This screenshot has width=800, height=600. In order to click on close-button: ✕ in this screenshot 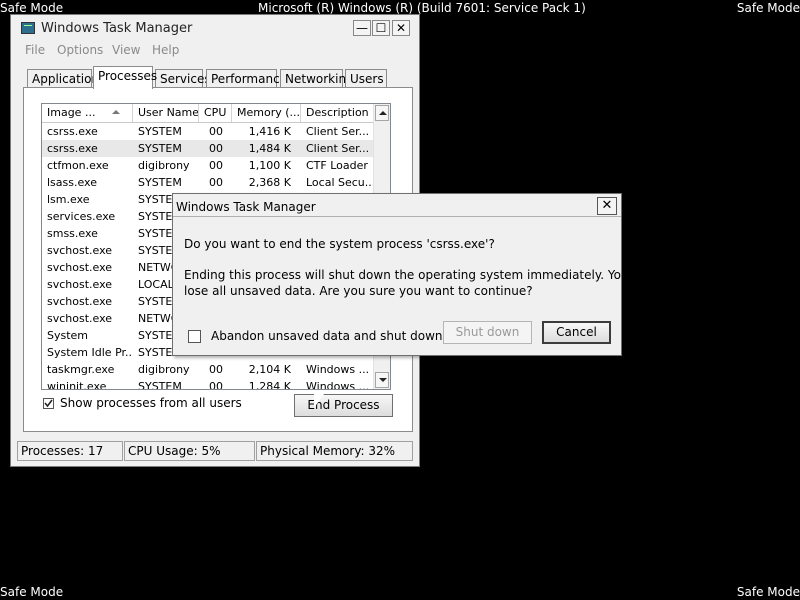, I will do `click(401, 28)`.